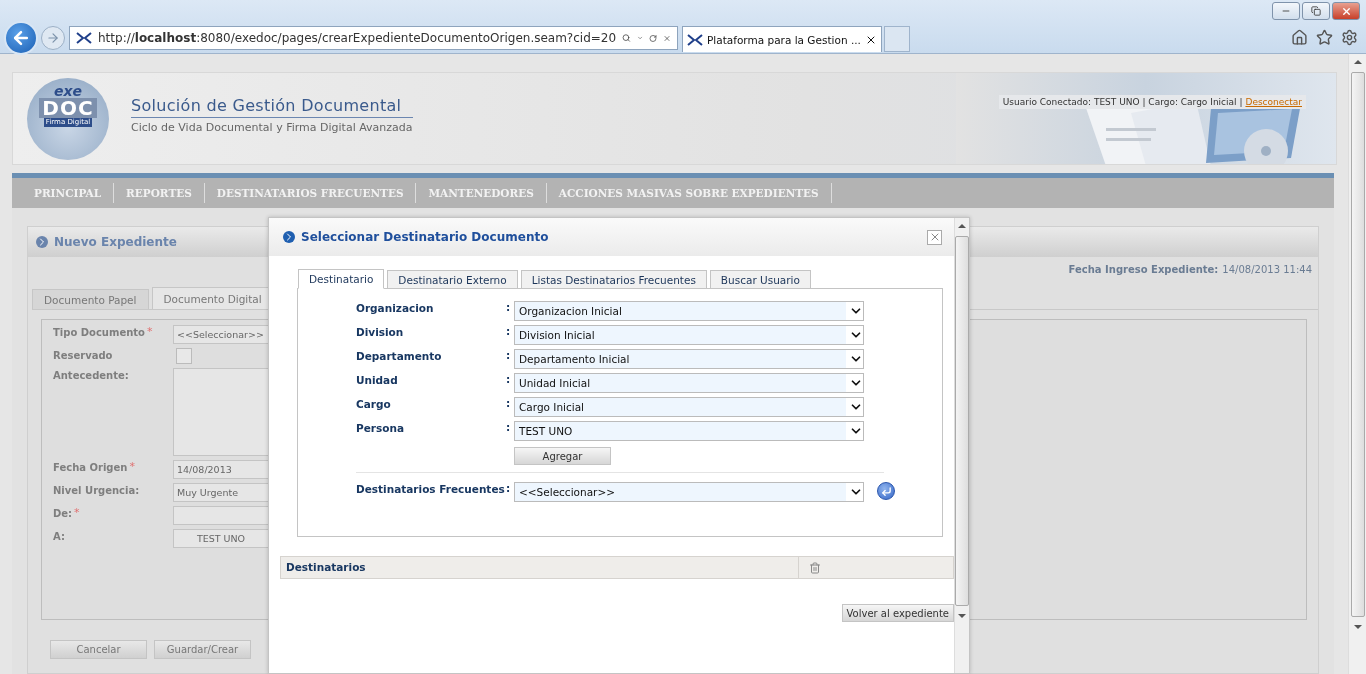 The image size is (1366, 674). I want to click on search-icon, so click(626, 38).